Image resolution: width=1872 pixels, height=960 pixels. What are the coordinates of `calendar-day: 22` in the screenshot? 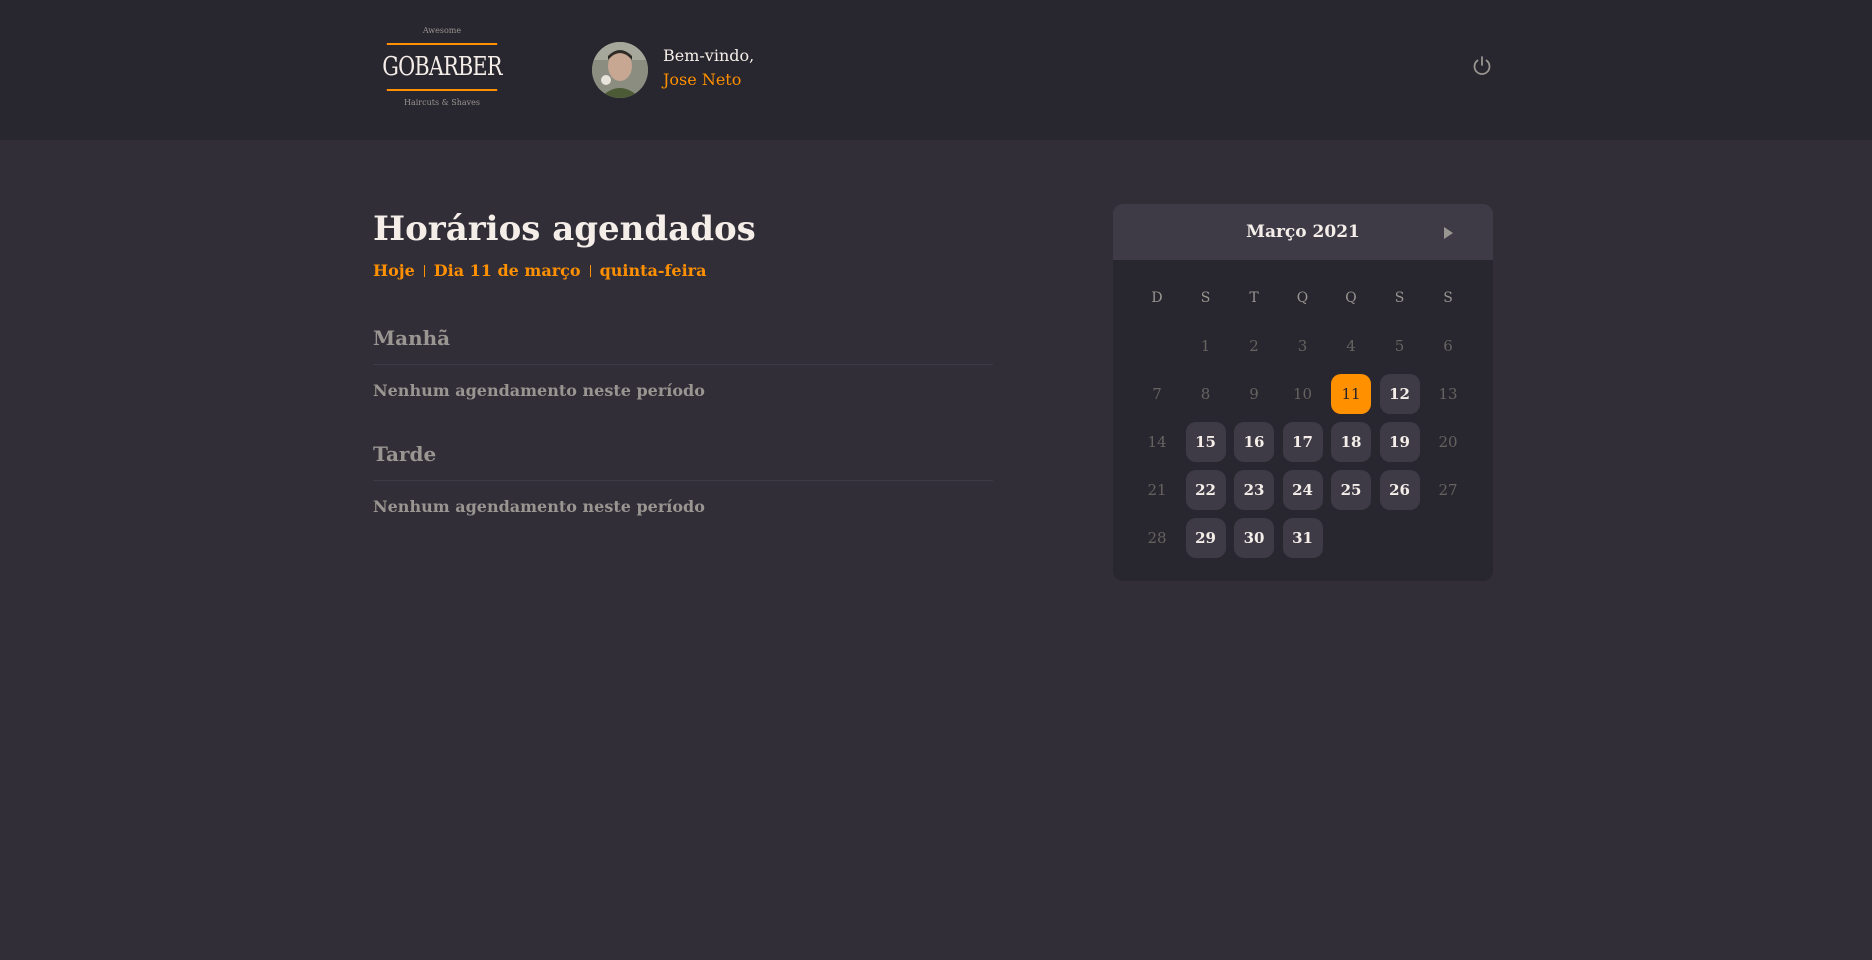 It's located at (1205, 490).